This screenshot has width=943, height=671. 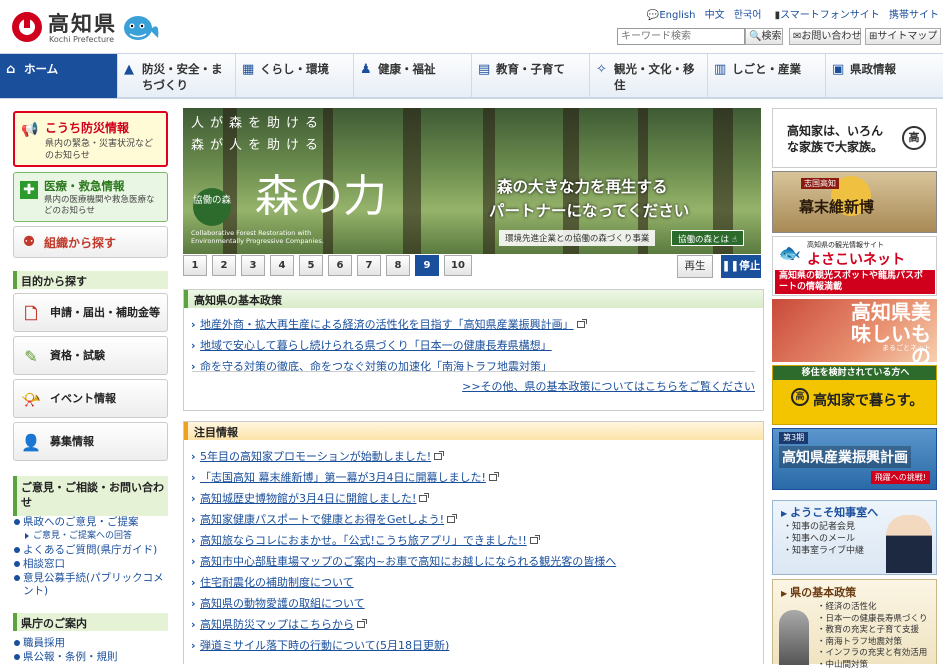 I want to click on sparkle-icon: ✧, so click(x=603, y=70).